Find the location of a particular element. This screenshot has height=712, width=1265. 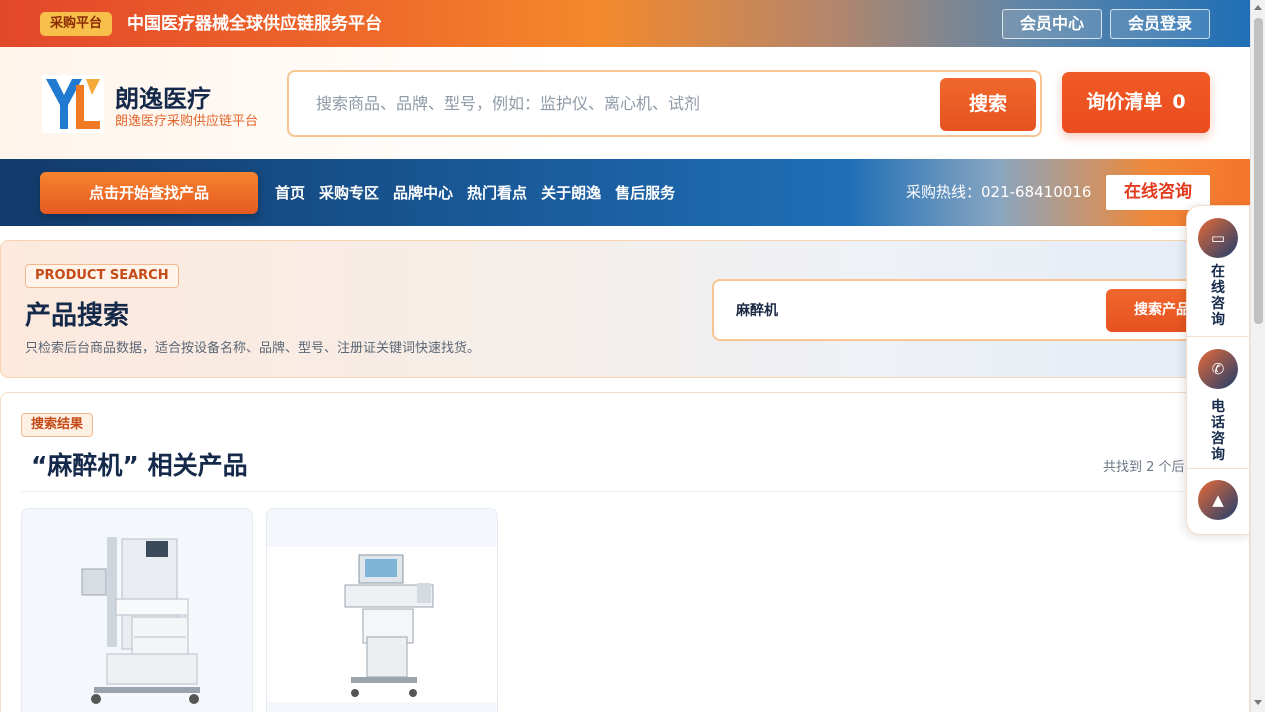

logo is located at coordinates (73, 104).